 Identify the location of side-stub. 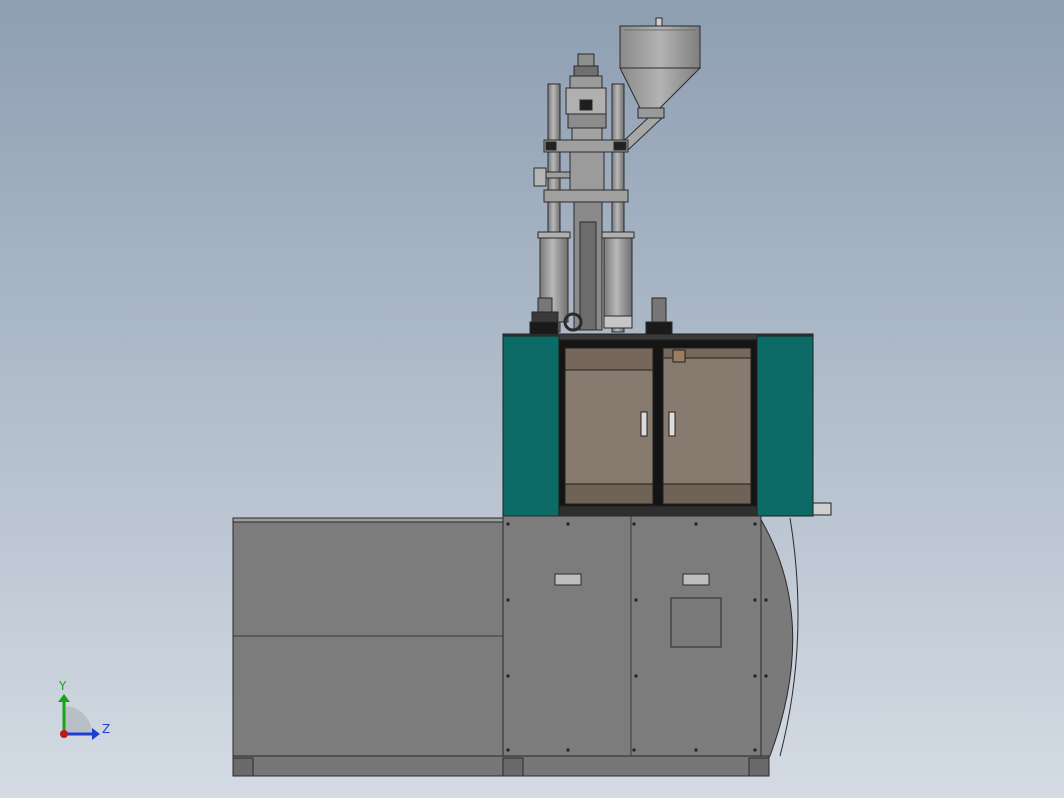
(822, 509).